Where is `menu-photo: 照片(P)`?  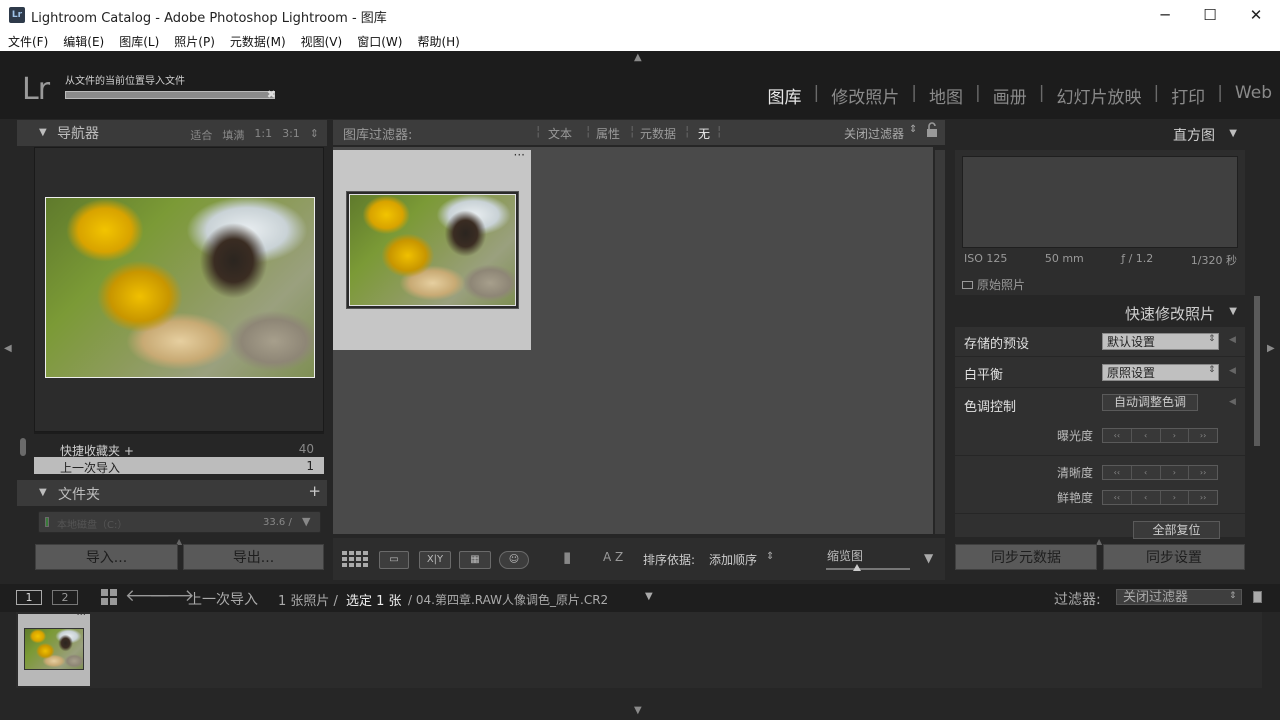
menu-photo: 照片(P) is located at coordinates (194, 40).